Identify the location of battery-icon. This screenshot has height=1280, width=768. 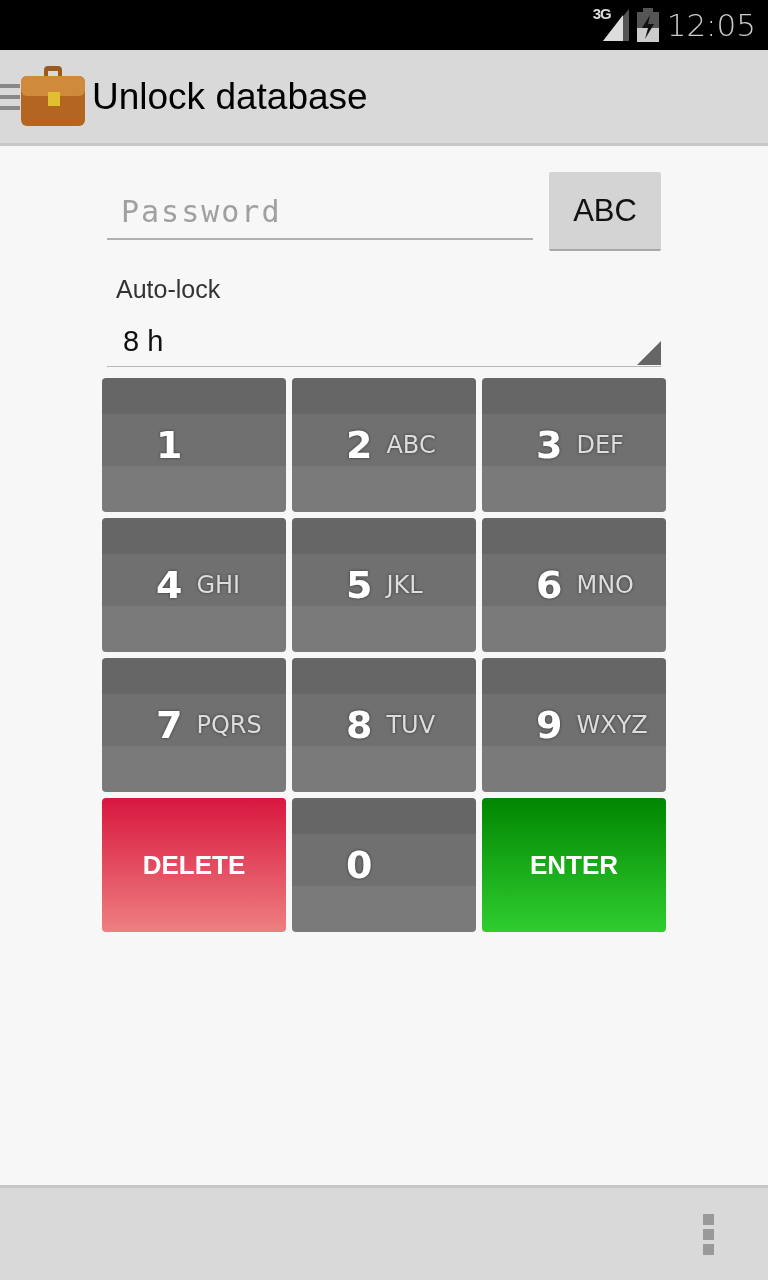
(647, 25).